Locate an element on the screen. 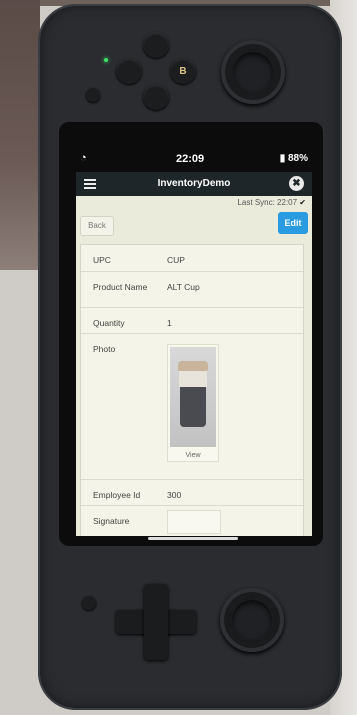  cup-body is located at coordinates (193, 407).